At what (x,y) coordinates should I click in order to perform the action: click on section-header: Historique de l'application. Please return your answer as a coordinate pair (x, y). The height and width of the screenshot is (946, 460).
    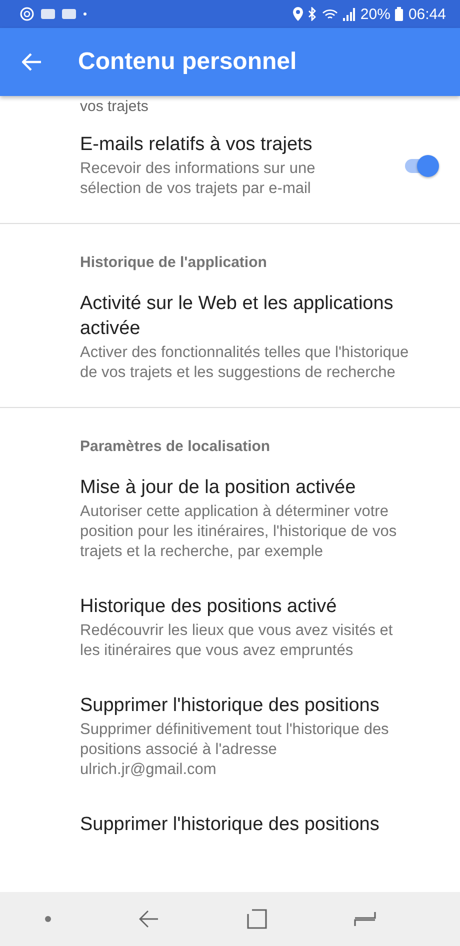
    Looking at the image, I should click on (173, 263).